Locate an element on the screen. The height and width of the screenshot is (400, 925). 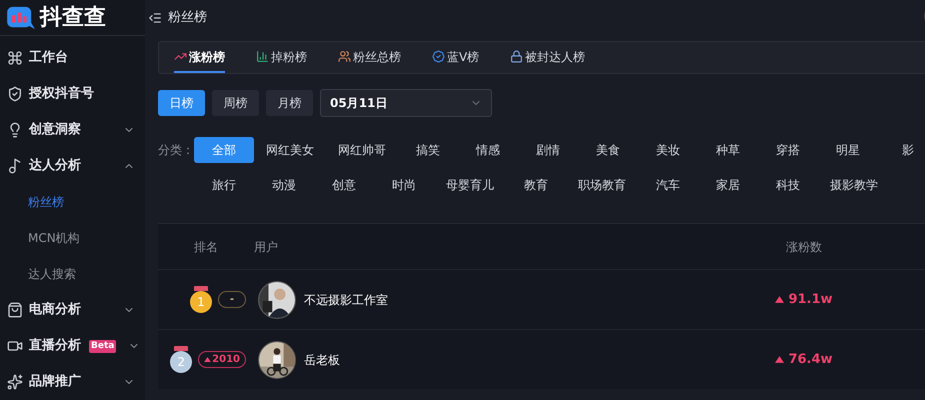
sidebar-label: 达人分析 is located at coordinates (55, 166).